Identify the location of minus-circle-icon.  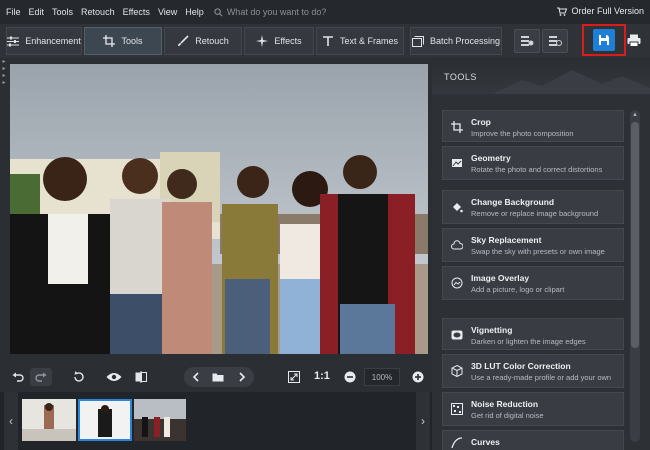
(350, 377).